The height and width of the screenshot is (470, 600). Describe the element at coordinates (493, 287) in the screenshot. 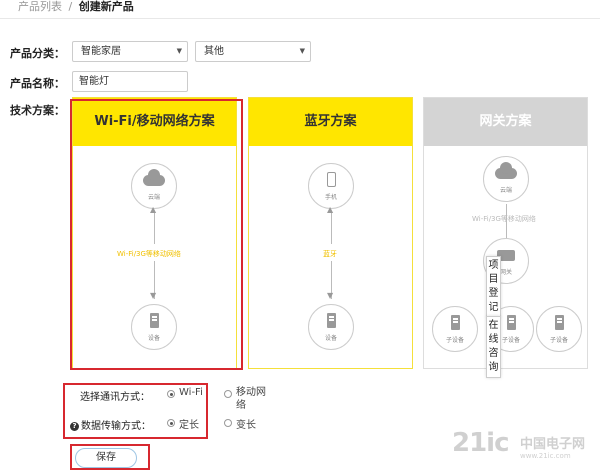

I see `project-register-tab: 项目登记` at that location.